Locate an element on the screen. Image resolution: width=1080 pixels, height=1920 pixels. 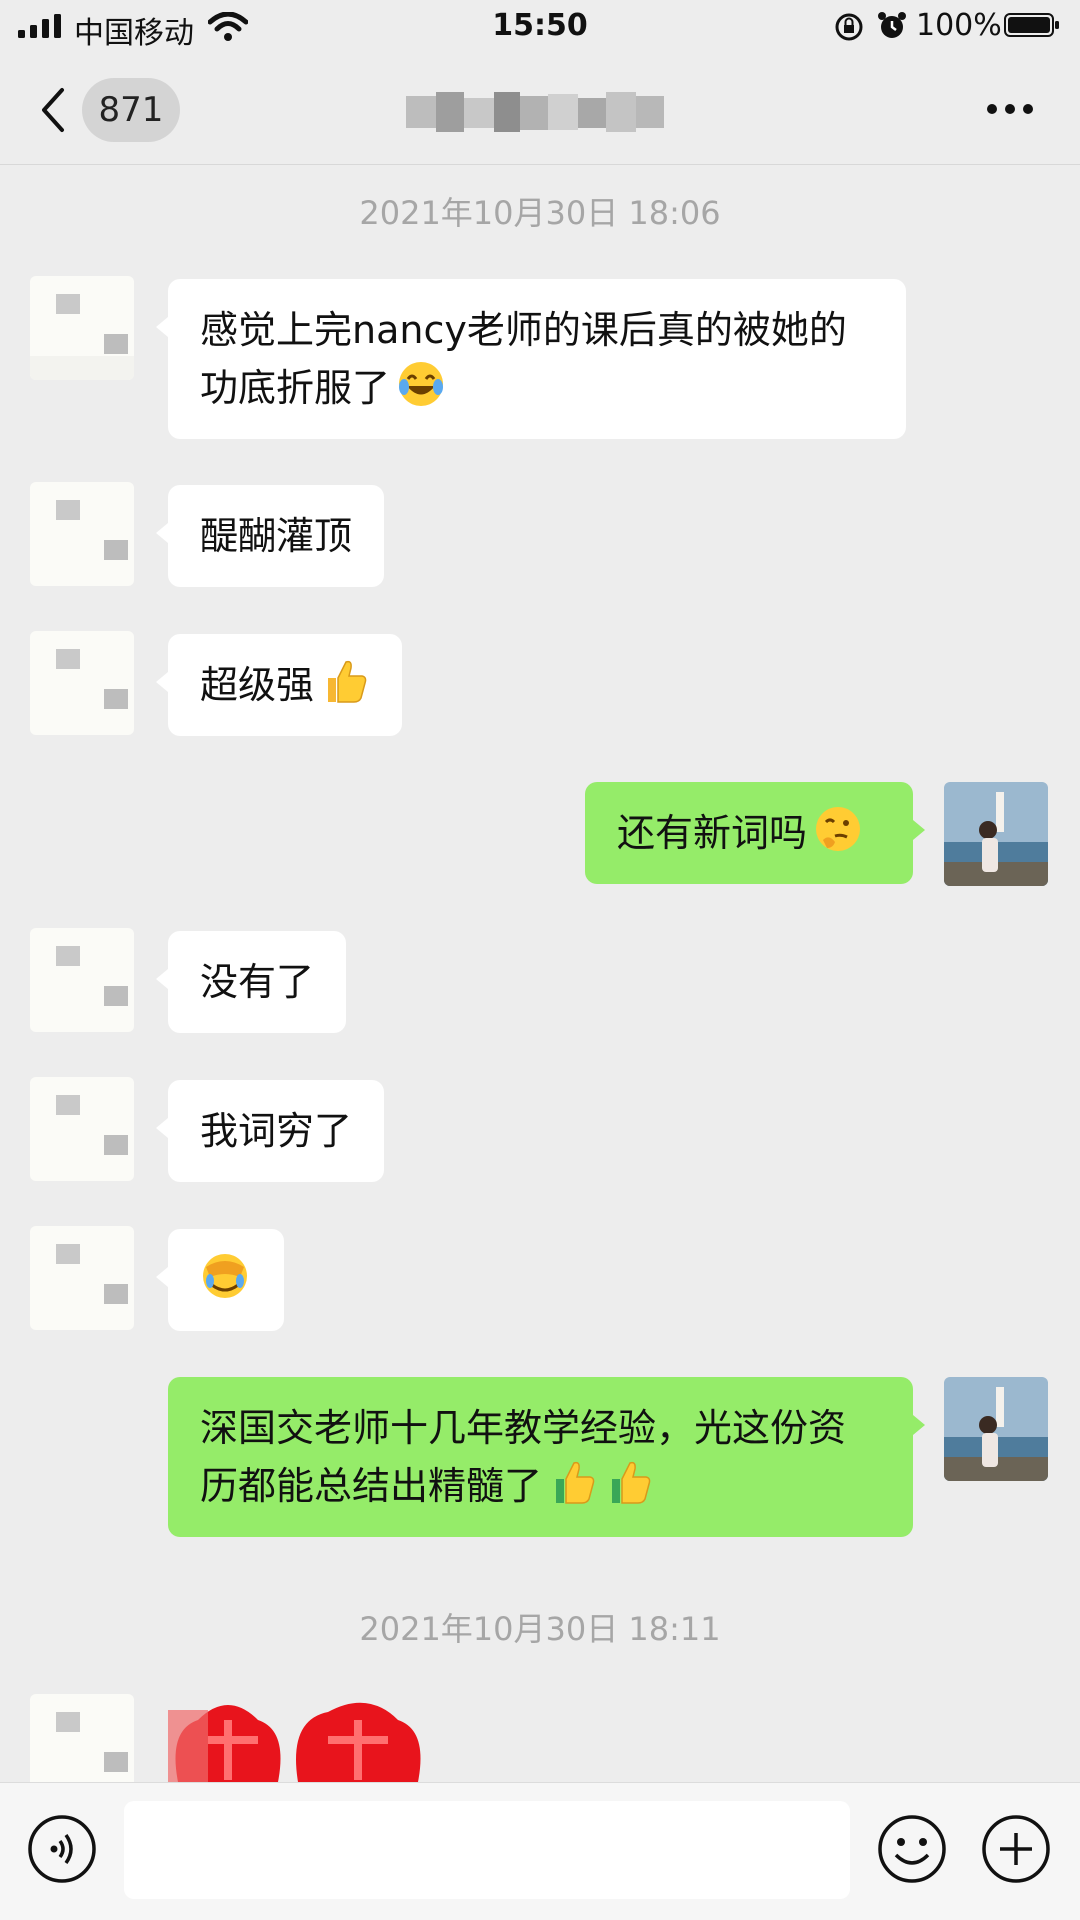
message-input is located at coordinates (487, 1850).